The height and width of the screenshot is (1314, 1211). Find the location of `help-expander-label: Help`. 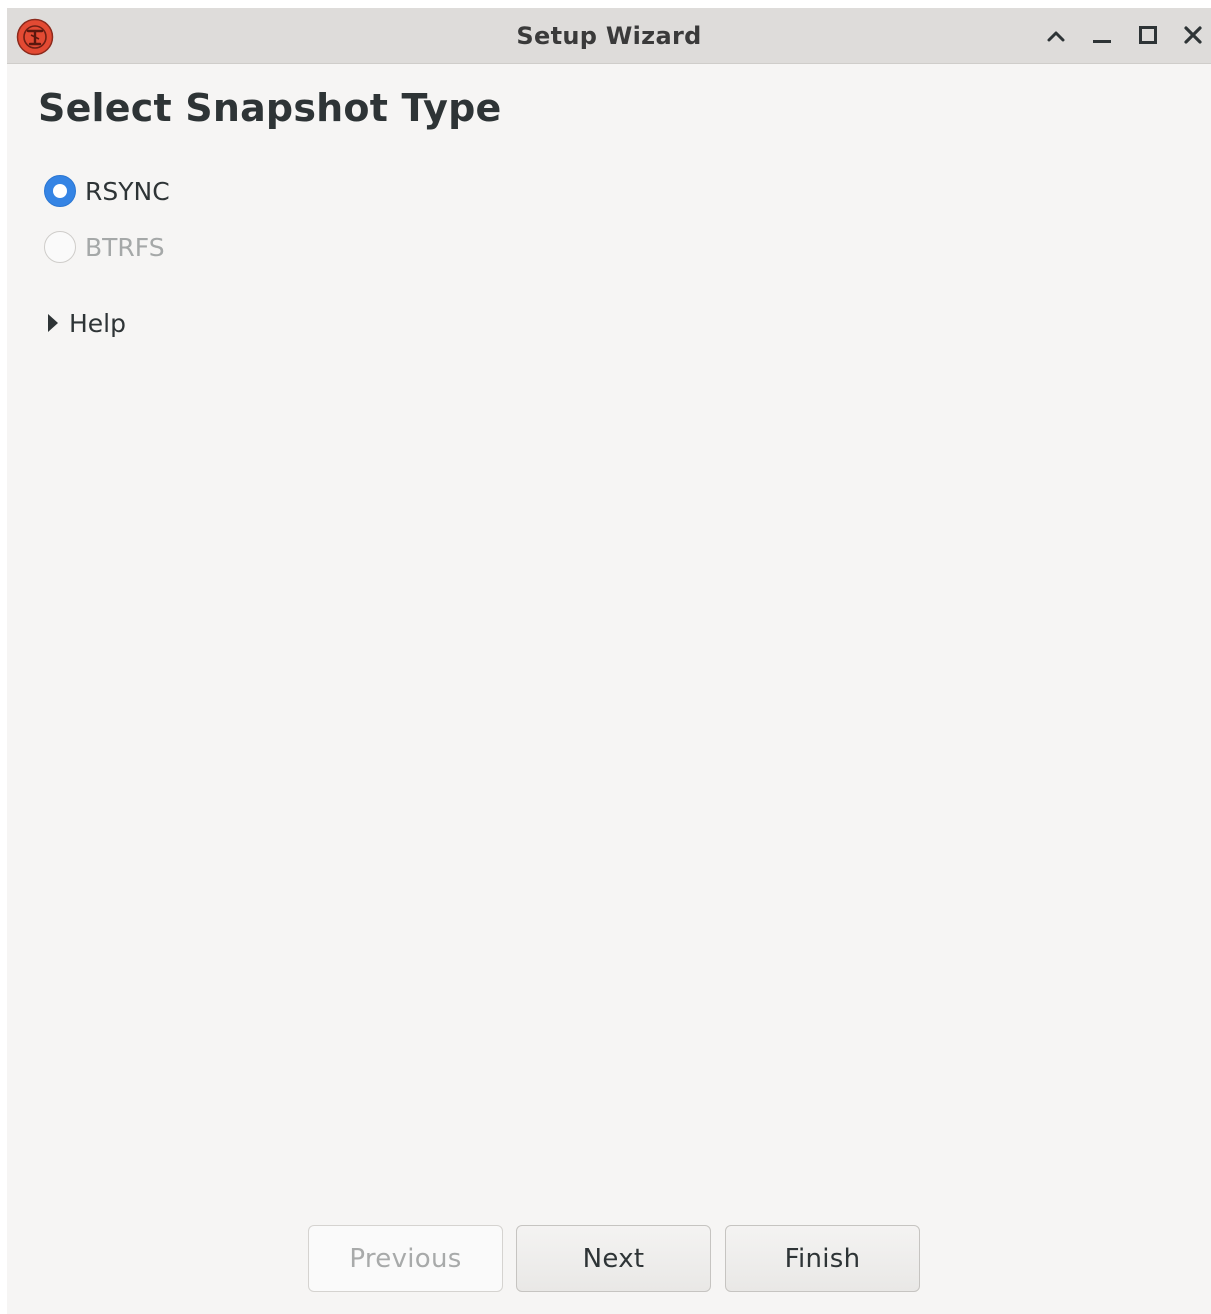

help-expander-label: Help is located at coordinates (97, 323).